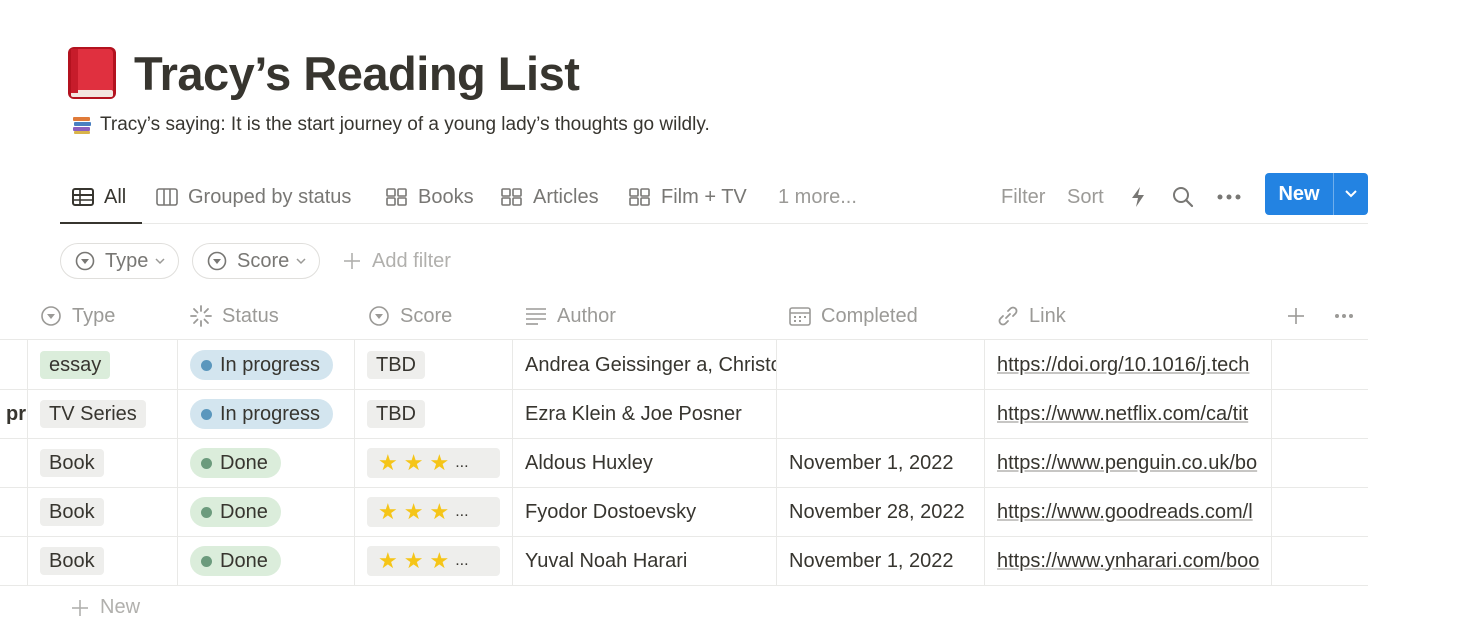  Describe the element at coordinates (704, 196) in the screenshot. I see `tab-label: Film + TV` at that location.